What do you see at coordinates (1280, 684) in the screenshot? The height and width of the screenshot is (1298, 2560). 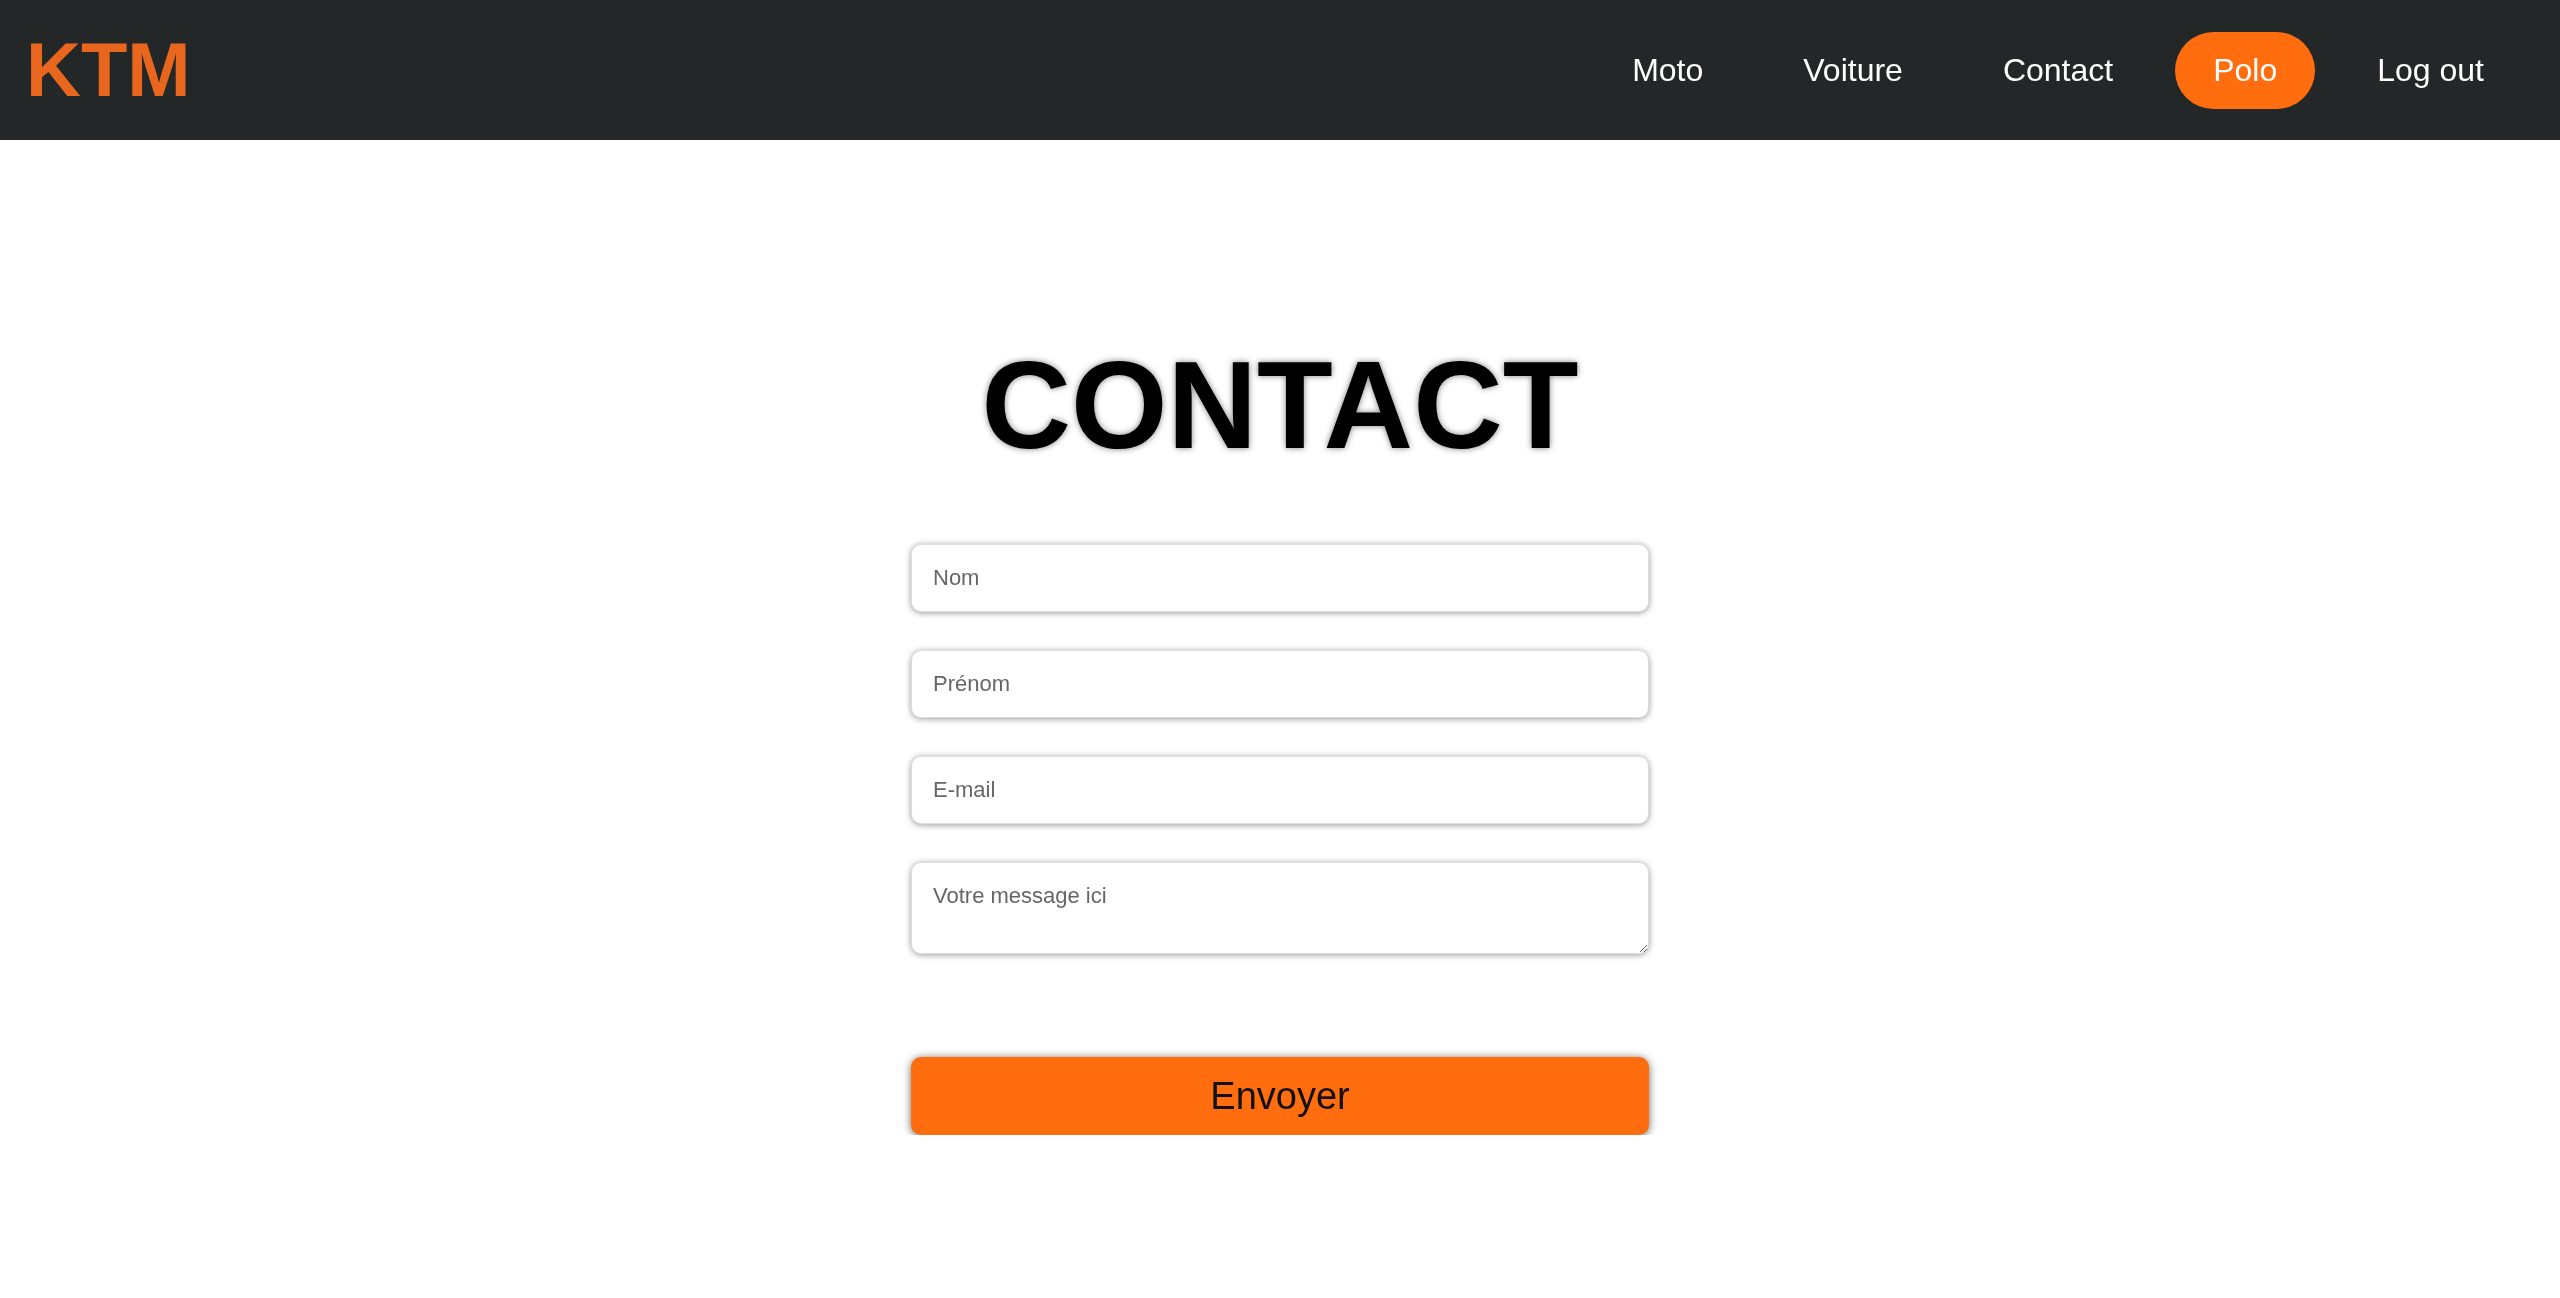 I see `input-field: Prénom` at bounding box center [1280, 684].